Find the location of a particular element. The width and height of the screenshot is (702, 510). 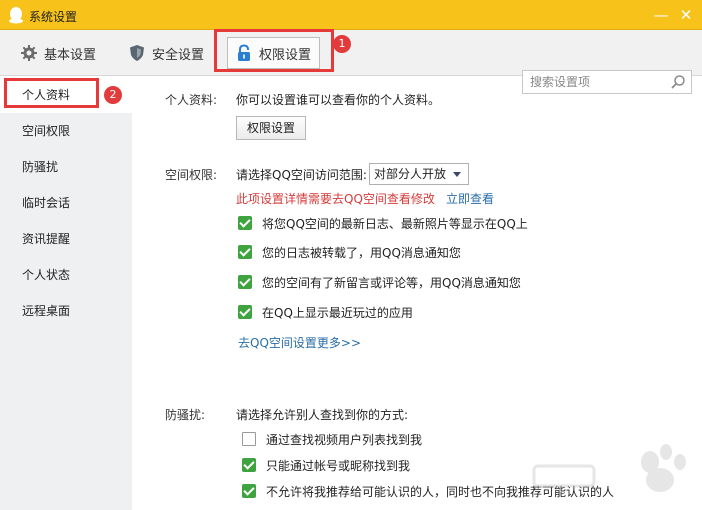

space-option-1: 将您QQ空间的最新日志、最新照片等显示在QQ上 is located at coordinates (383, 223).